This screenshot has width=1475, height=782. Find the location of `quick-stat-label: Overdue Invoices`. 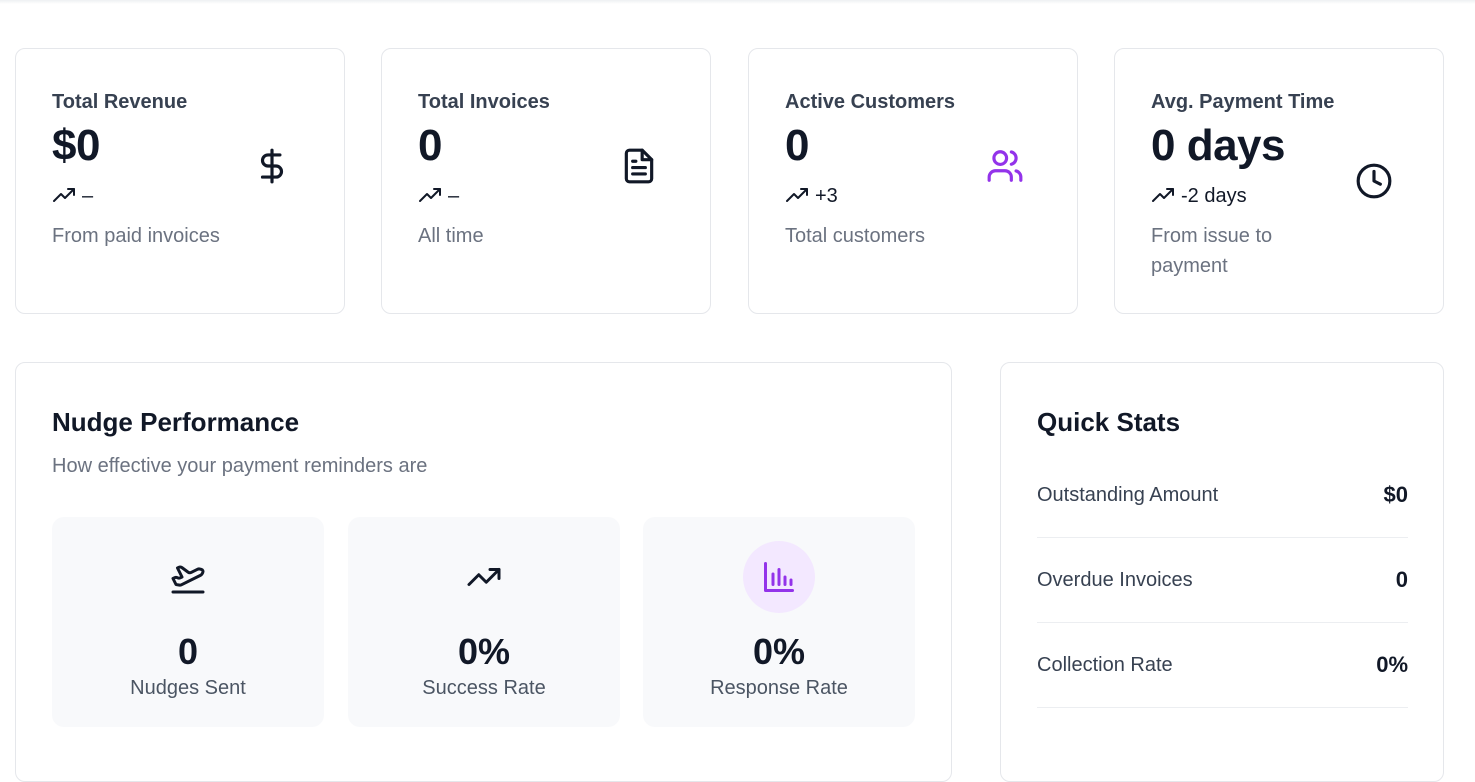

quick-stat-label: Overdue Invoices is located at coordinates (1115, 579).